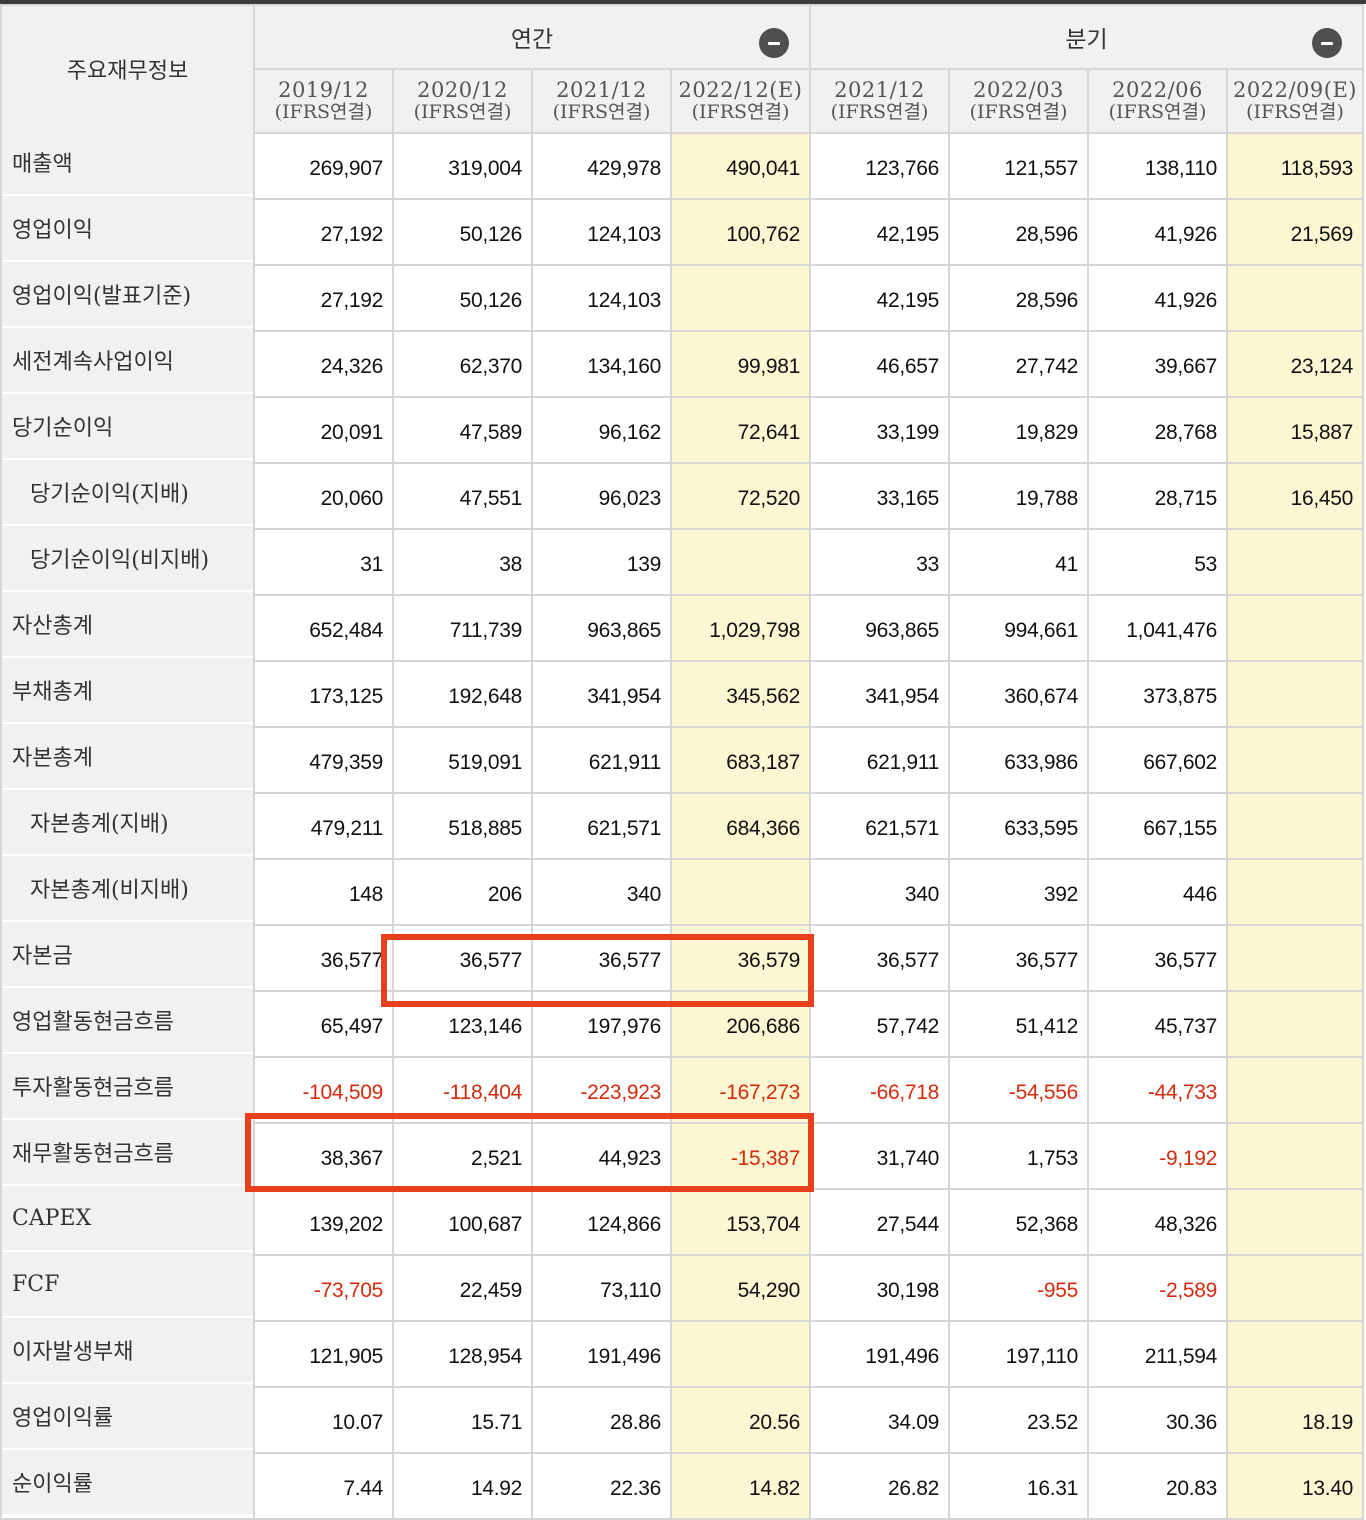 Image resolution: width=1366 pixels, height=1520 pixels. I want to click on value-cell: 100,762, so click(740, 232).